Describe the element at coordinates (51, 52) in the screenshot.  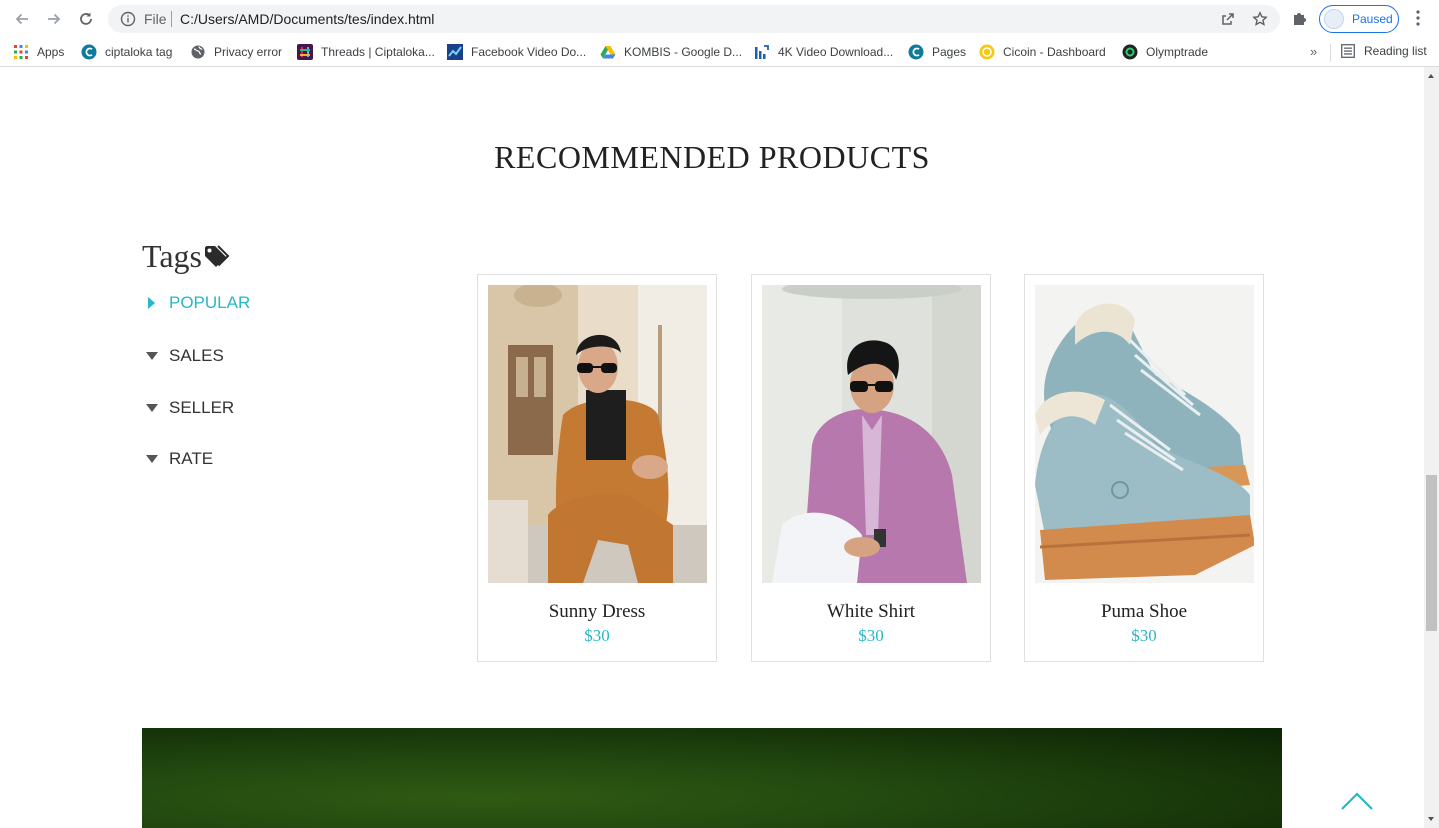
I see `bookmark-label: Apps` at that location.